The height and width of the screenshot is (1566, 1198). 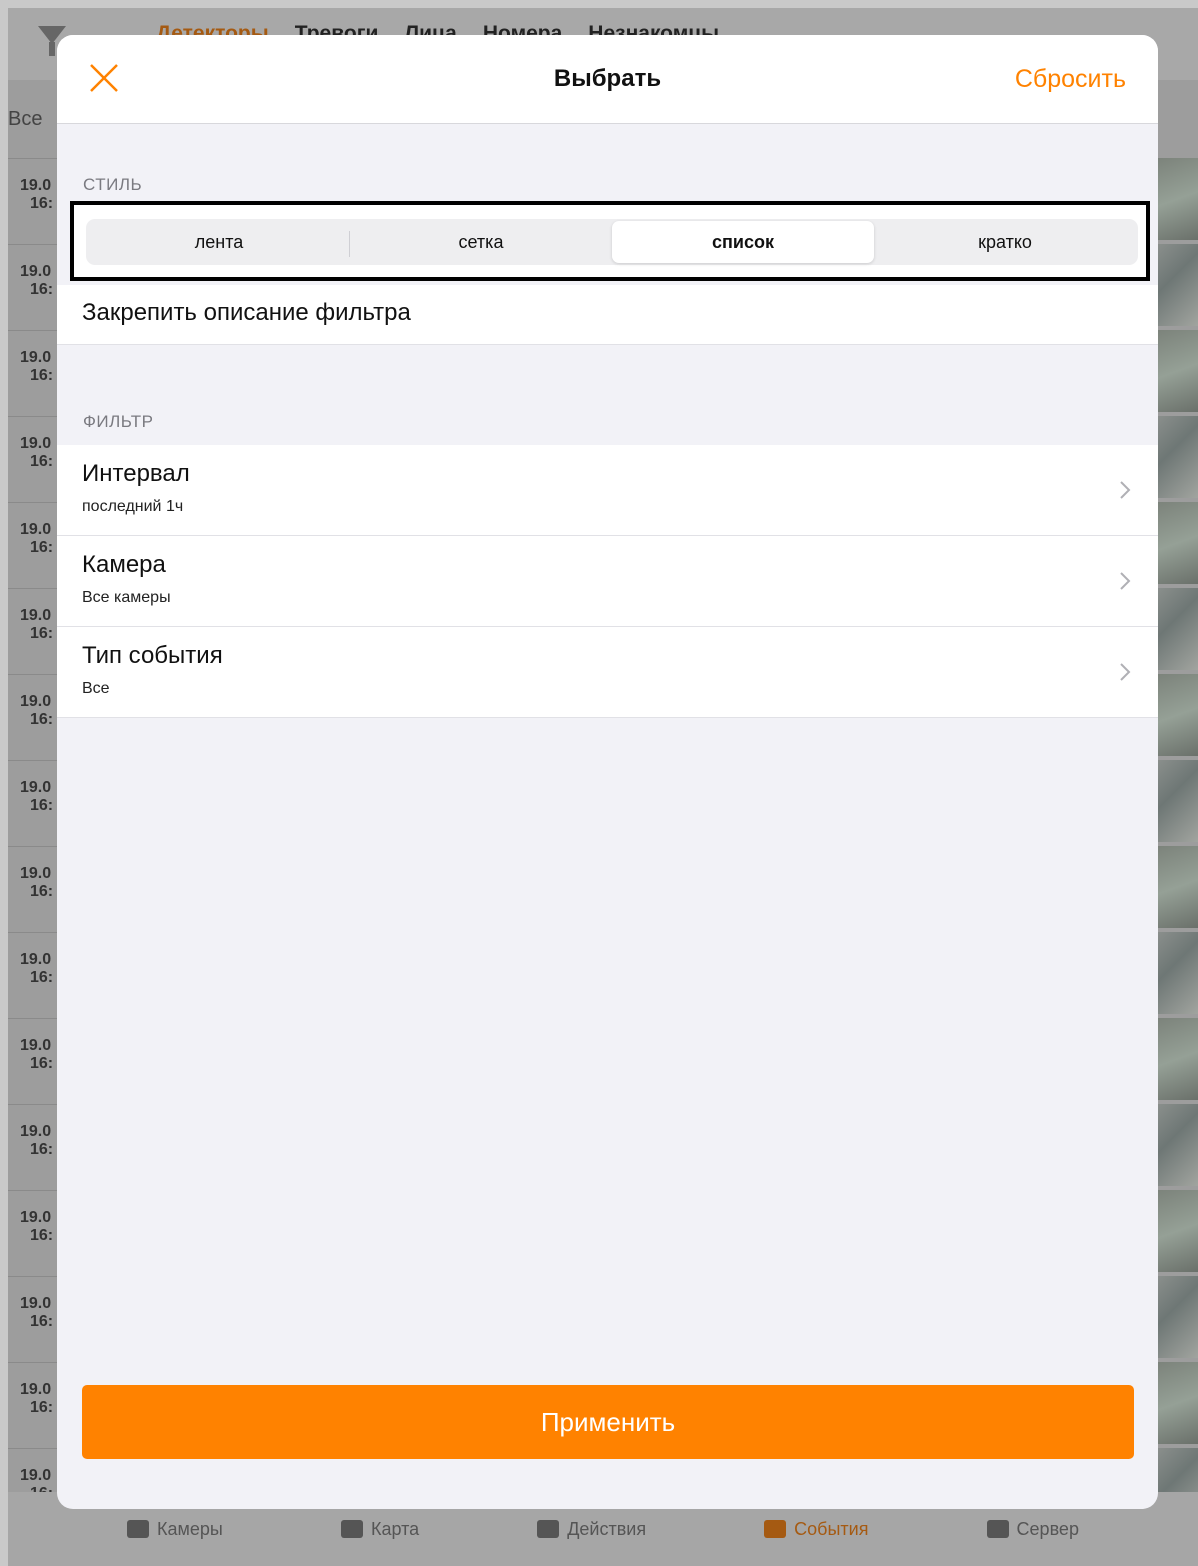 What do you see at coordinates (124, 564) in the screenshot?
I see `filter-title: Камера` at bounding box center [124, 564].